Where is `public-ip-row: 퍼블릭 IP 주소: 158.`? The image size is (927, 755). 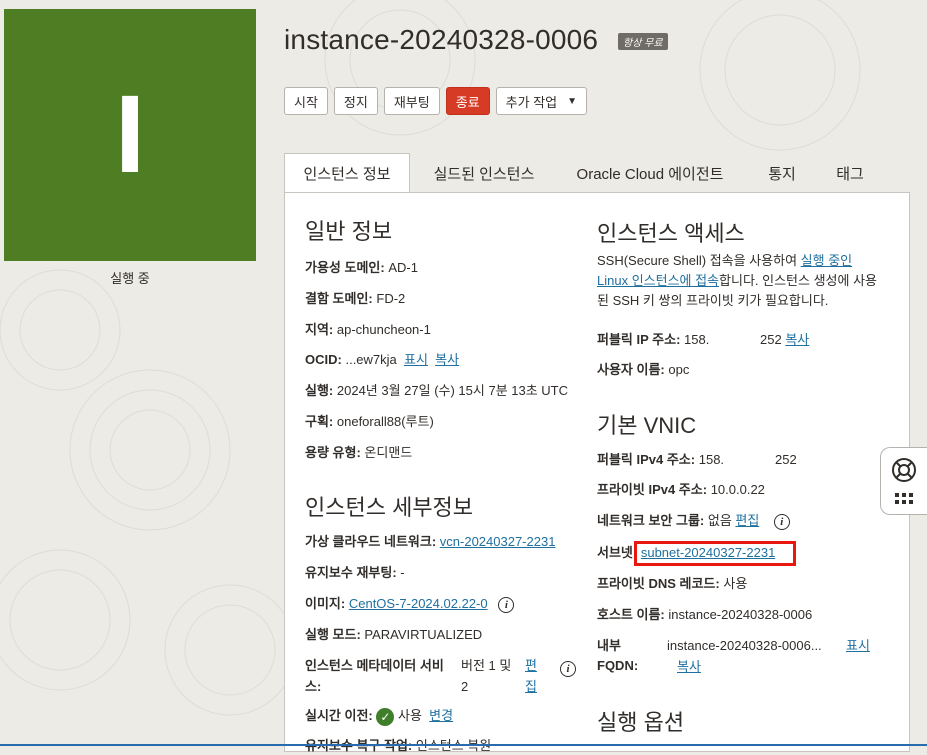
public-ip-row: 퍼블릭 IP 주소: 158. is located at coordinates (653, 340).